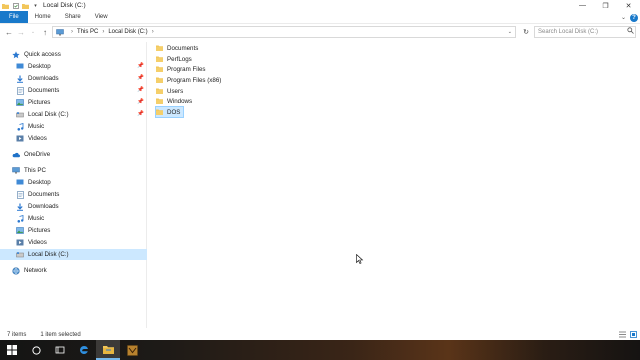 This screenshot has width=640, height=360. What do you see at coordinates (60, 334) in the screenshot?
I see `selection-count: 1 item selected` at bounding box center [60, 334].